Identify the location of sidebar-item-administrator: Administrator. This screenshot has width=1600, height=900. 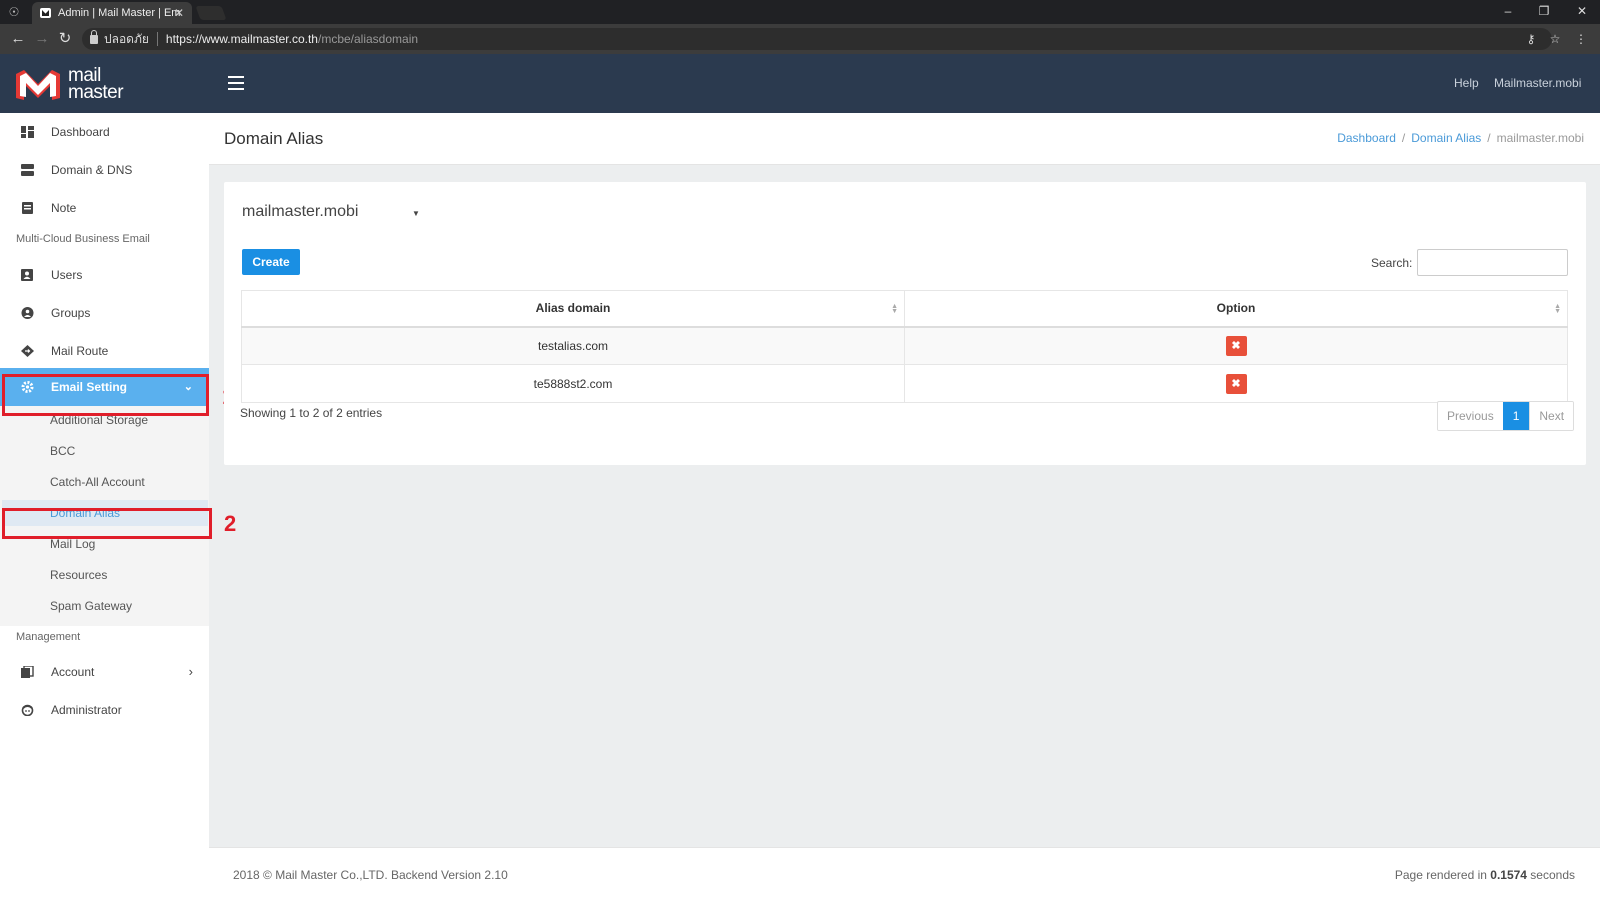
(104, 710).